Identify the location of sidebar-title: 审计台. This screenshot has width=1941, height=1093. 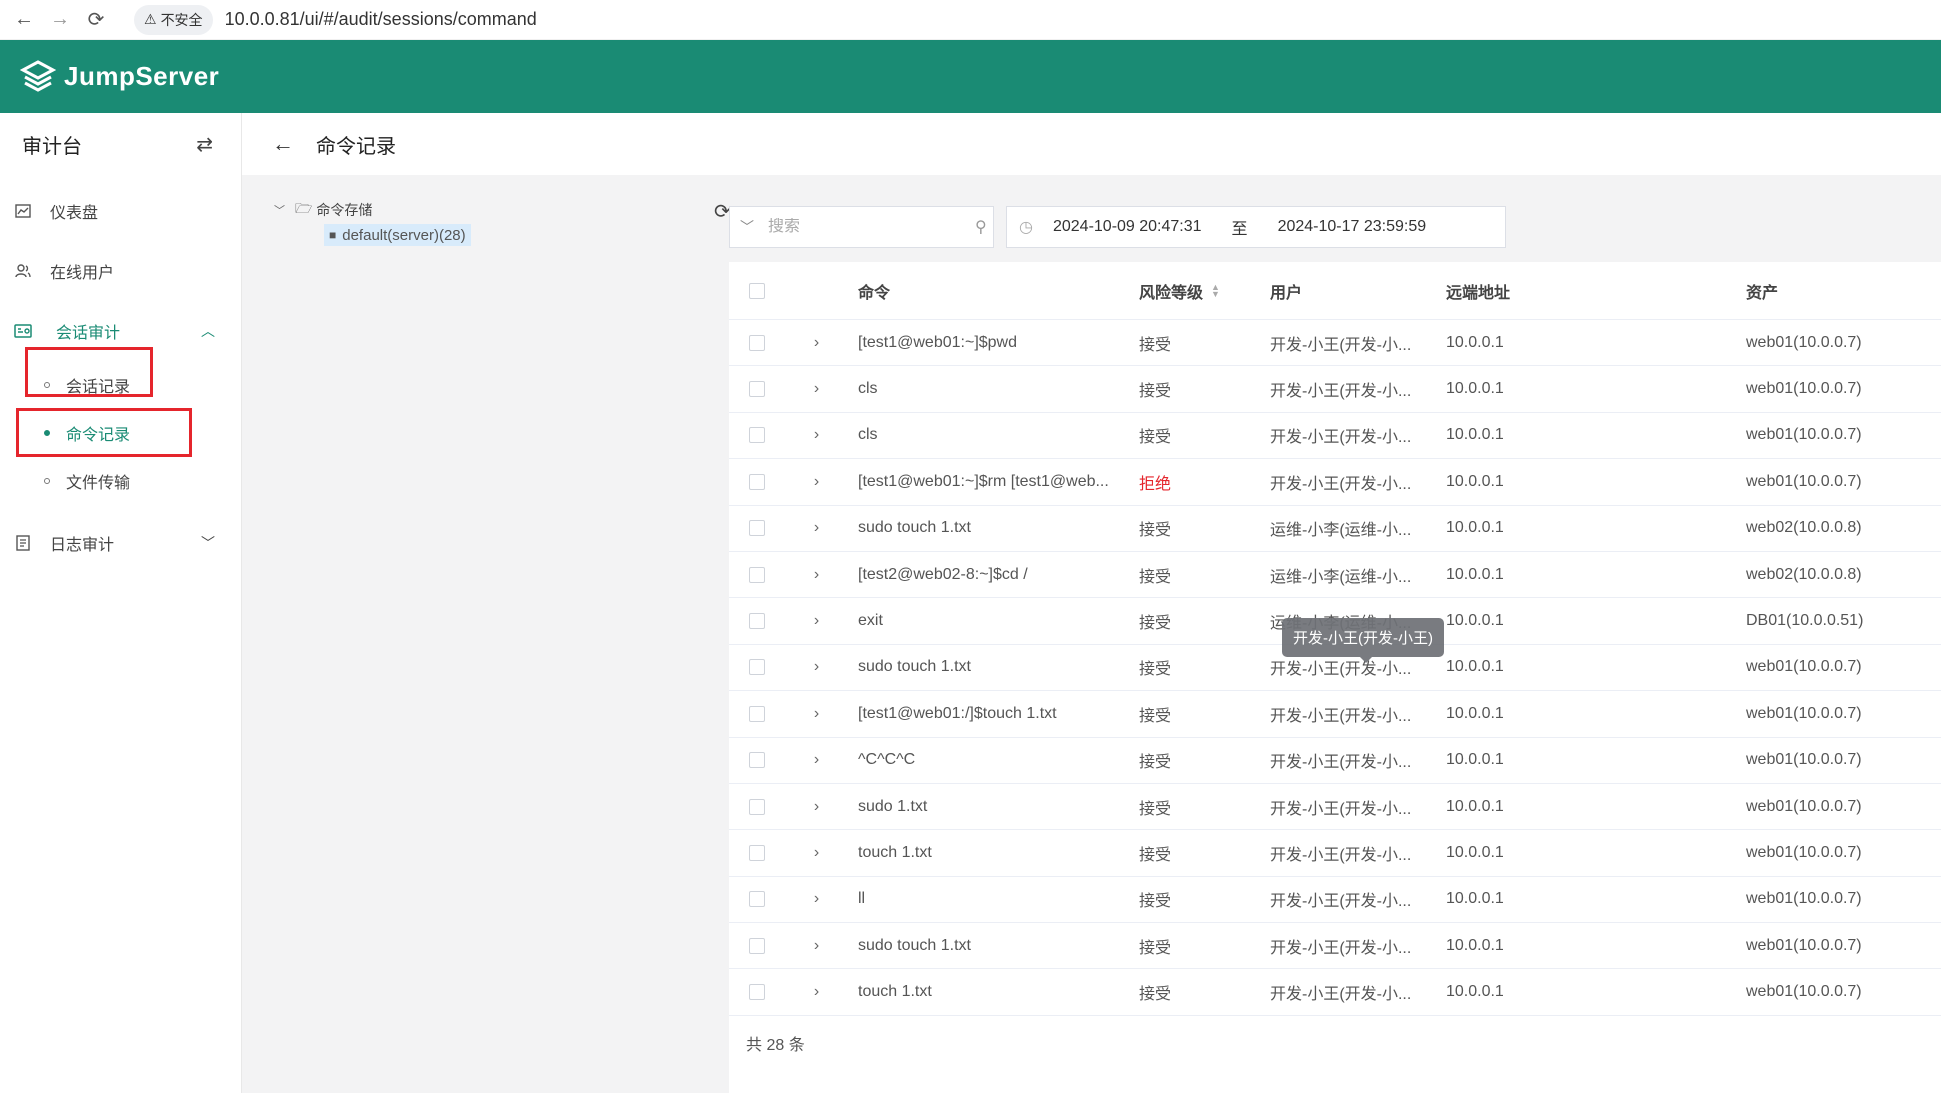
(52, 146).